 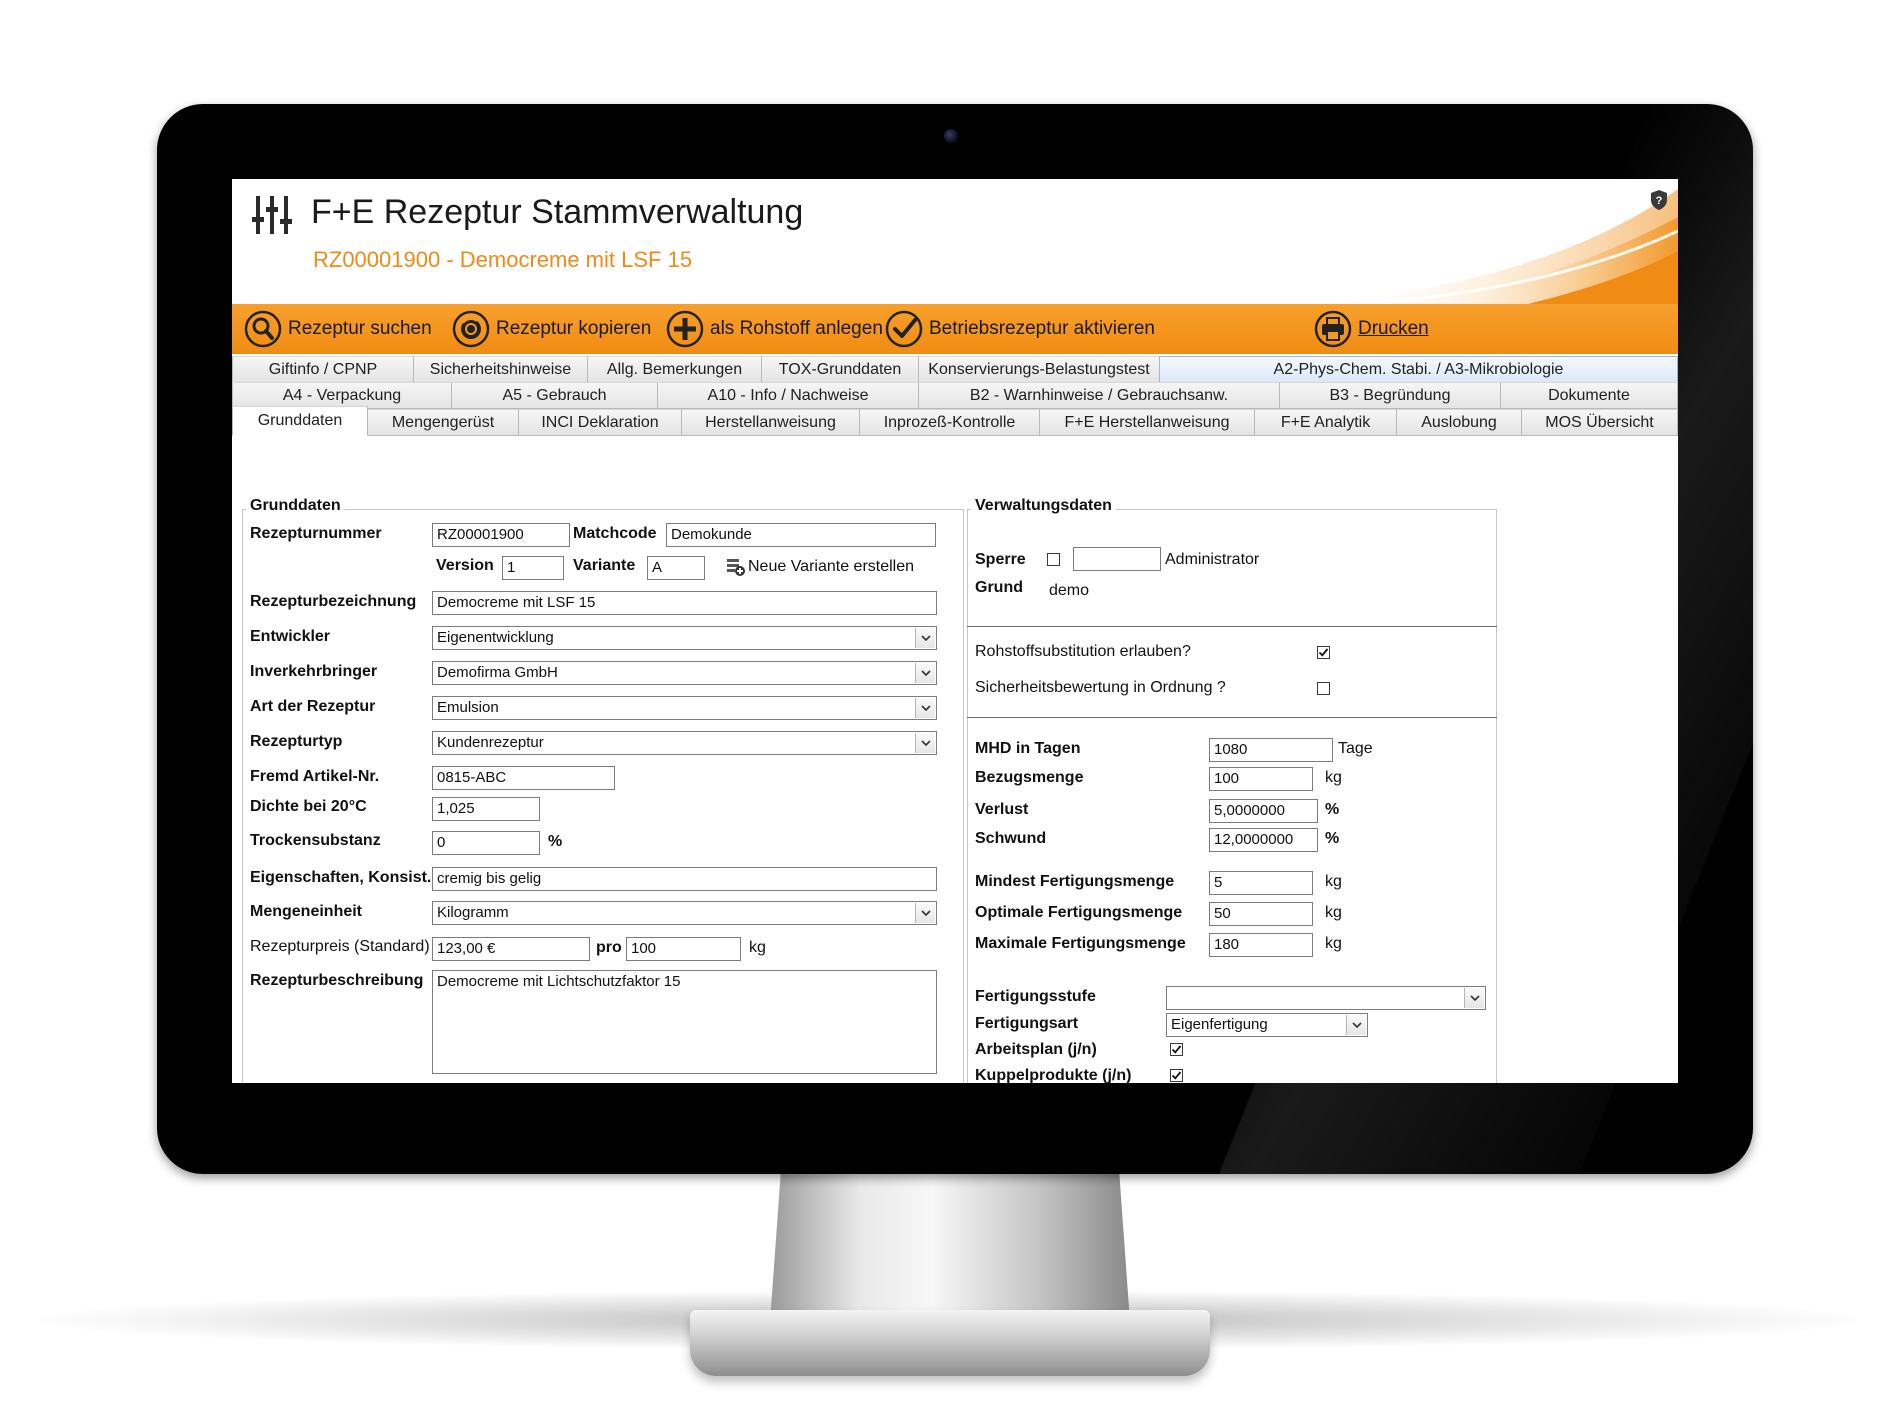 I want to click on tab-grunddaten: Grunddaten, so click(x=300, y=421).